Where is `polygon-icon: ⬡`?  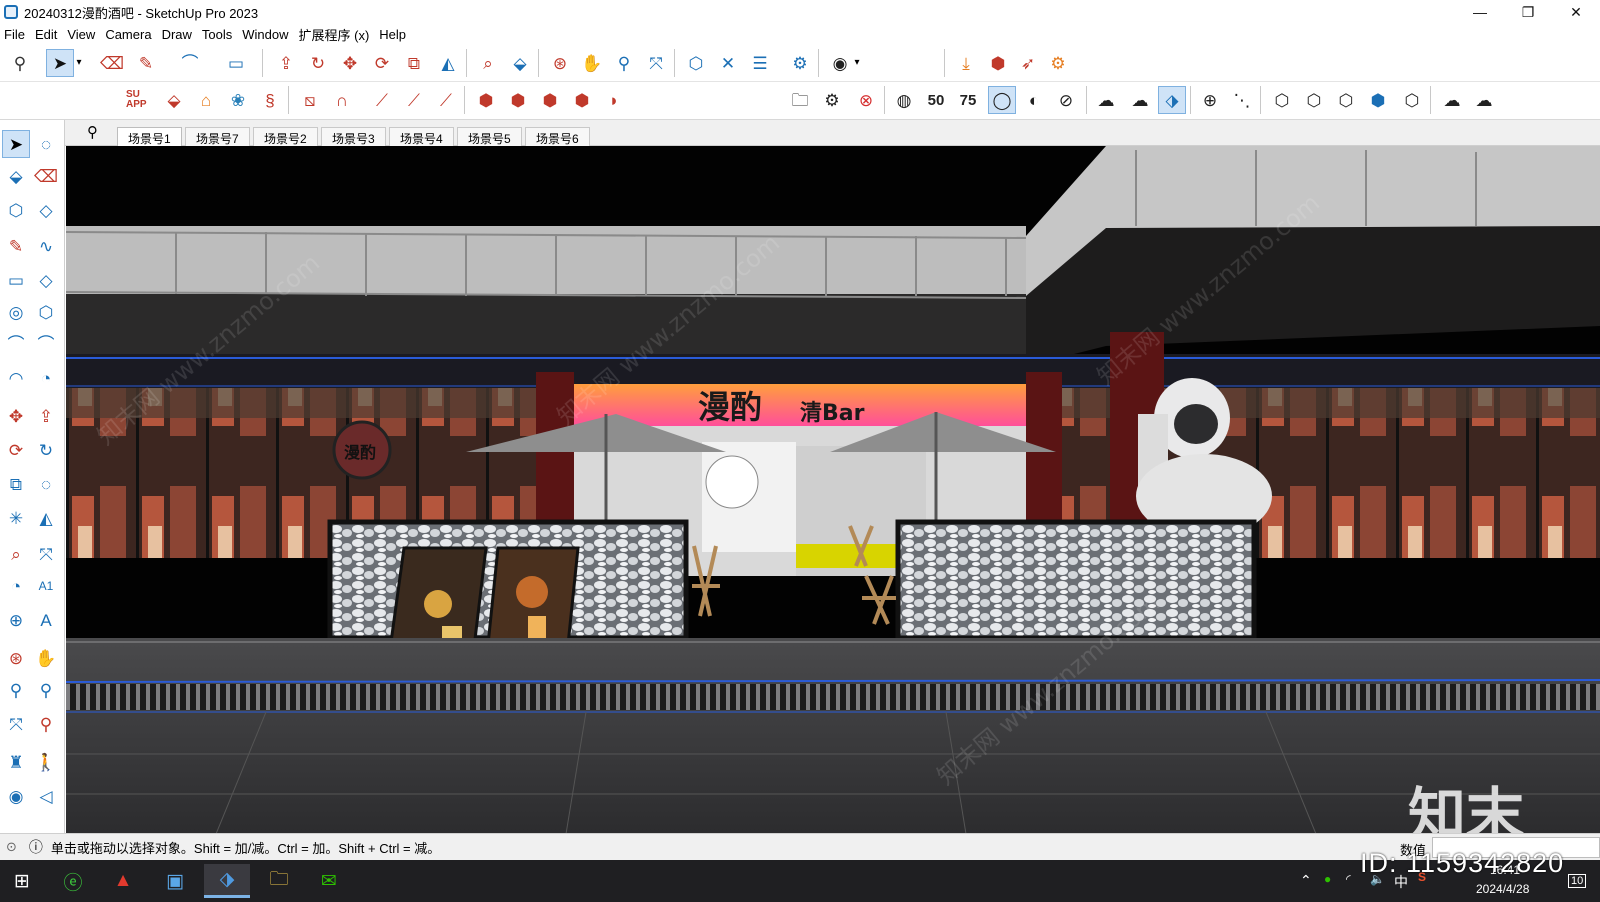 polygon-icon: ⬡ is located at coordinates (46, 312).